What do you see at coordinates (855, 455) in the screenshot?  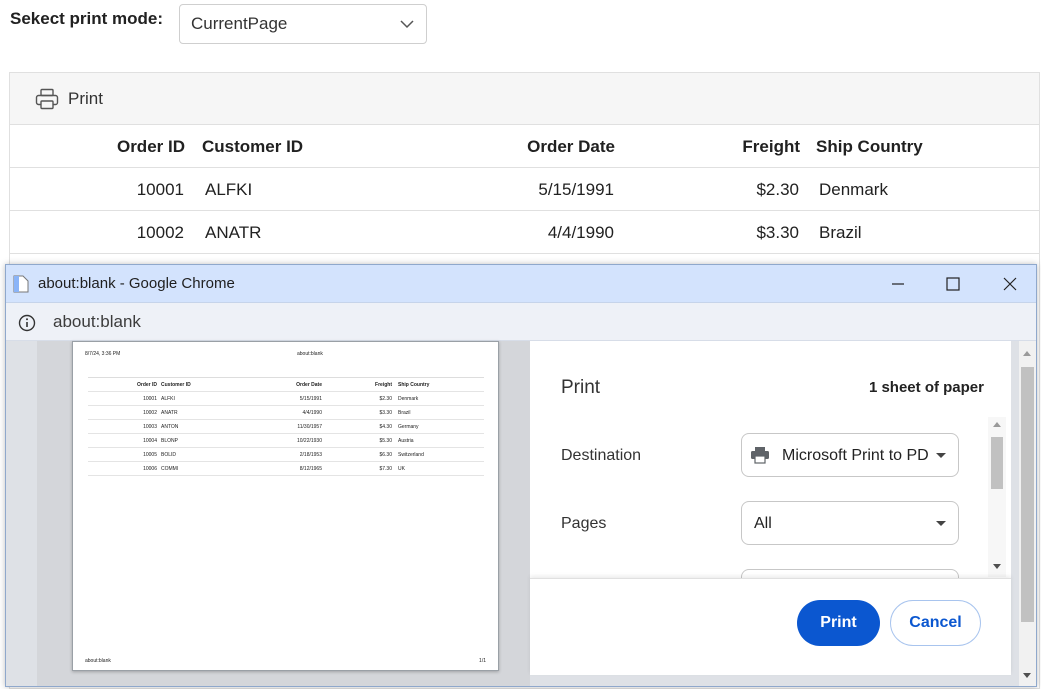 I see `destination-value: Microsoft Print to PD` at bounding box center [855, 455].